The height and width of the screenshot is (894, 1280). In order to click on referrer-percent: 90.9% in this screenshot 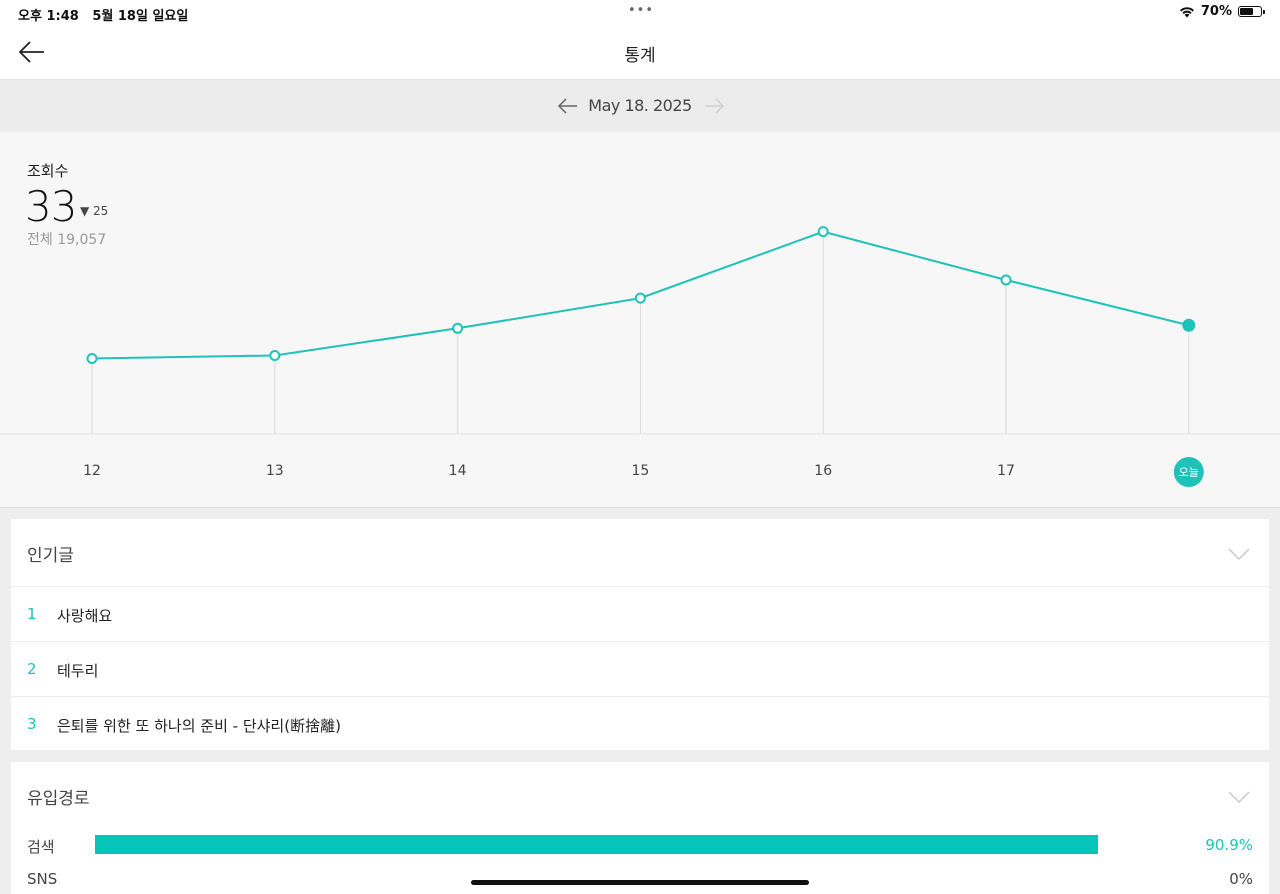, I will do `click(1229, 845)`.